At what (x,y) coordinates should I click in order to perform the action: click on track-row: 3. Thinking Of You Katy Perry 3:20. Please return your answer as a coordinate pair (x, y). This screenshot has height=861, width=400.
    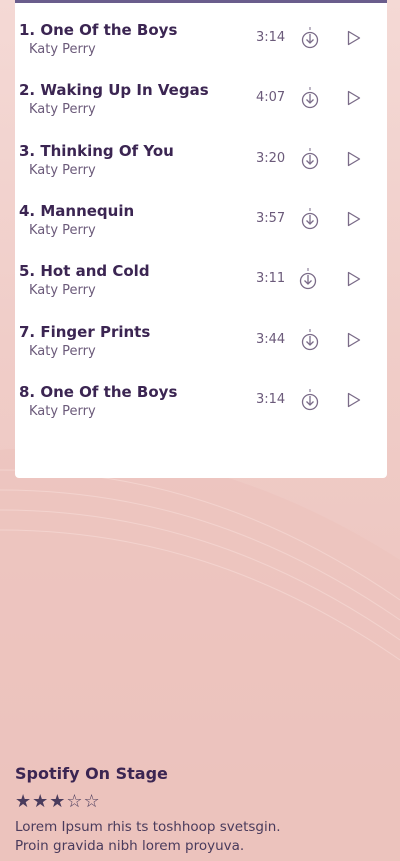
    Looking at the image, I should click on (201, 167).